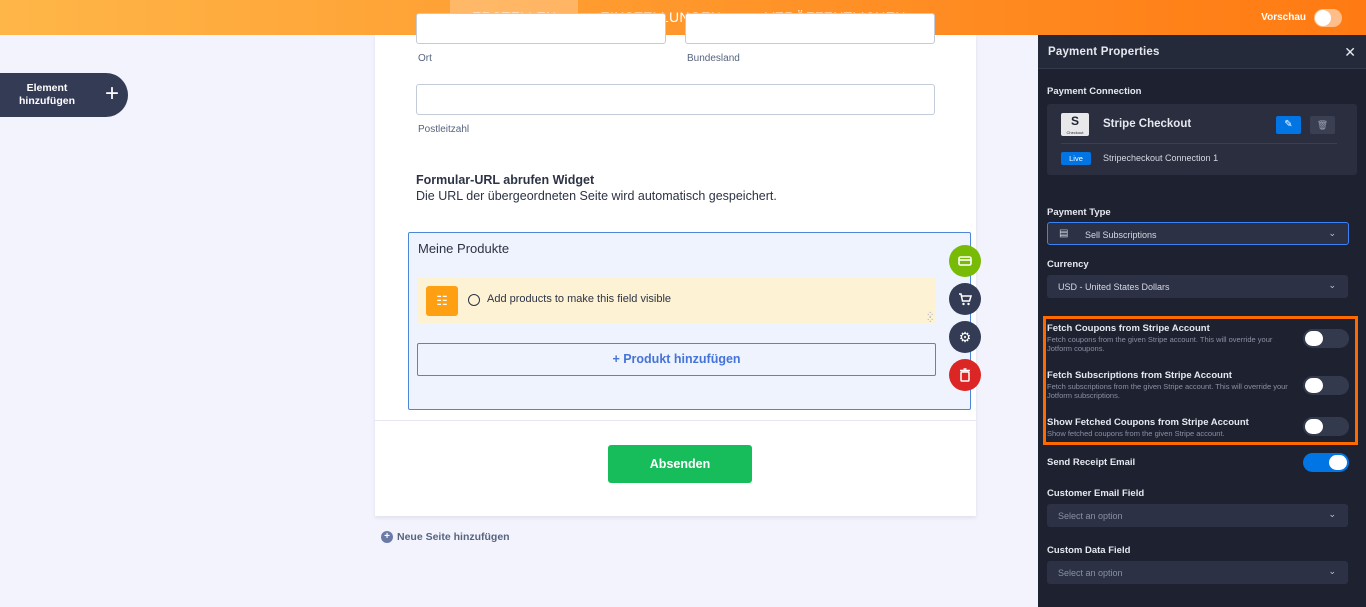 The height and width of the screenshot is (607, 1366). What do you see at coordinates (1096, 493) in the screenshot?
I see `customer-email-label: Customer Email Field` at bounding box center [1096, 493].